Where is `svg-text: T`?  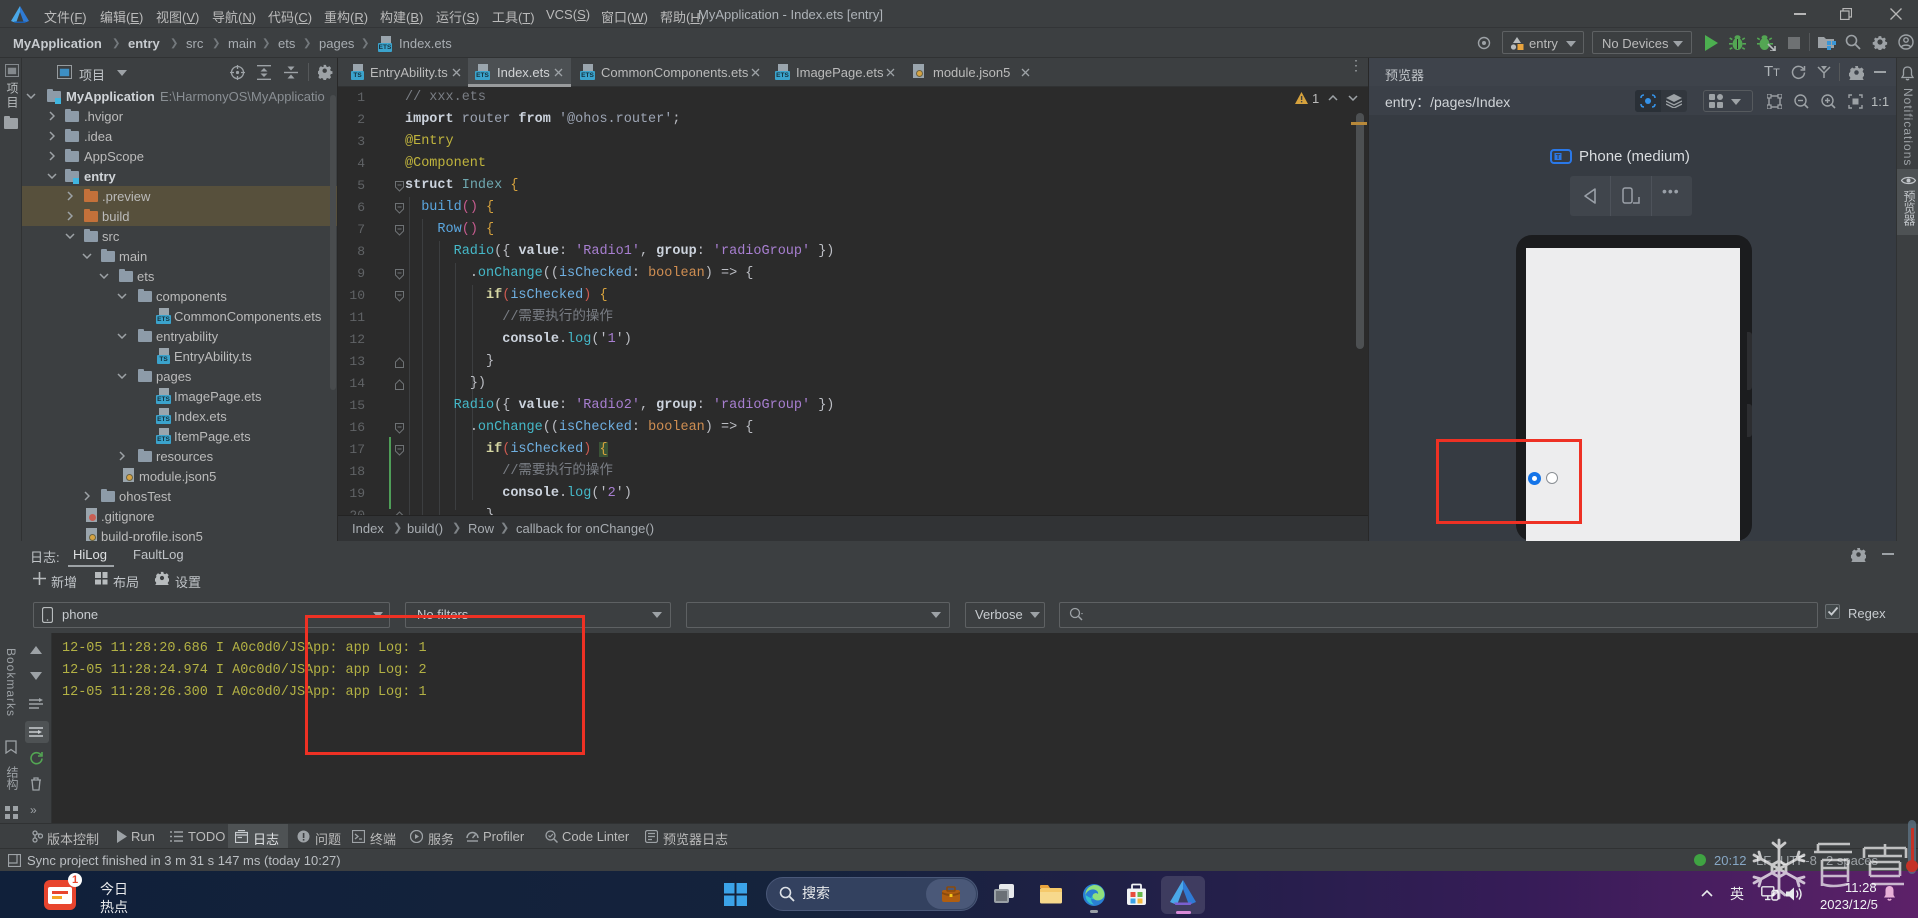 svg-text: T is located at coordinates (1558, 156).